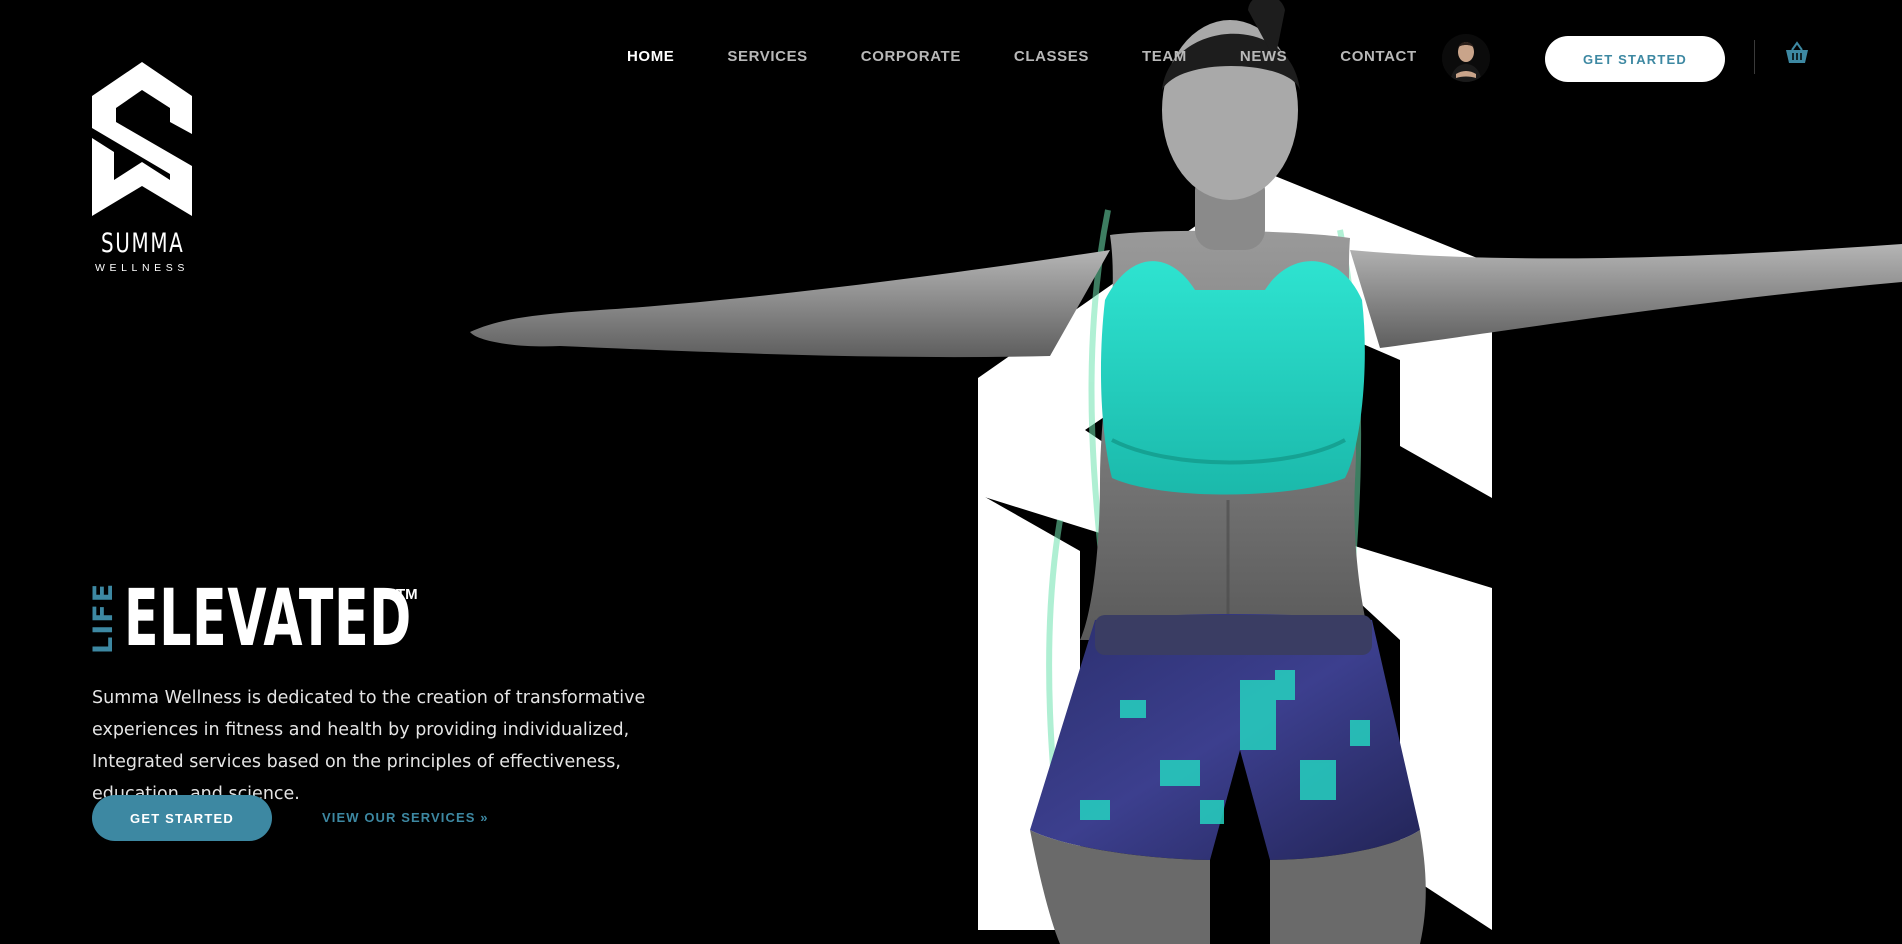 The width and height of the screenshot is (1902, 944). Describe the element at coordinates (1120, 887) in the screenshot. I see `legs` at that location.